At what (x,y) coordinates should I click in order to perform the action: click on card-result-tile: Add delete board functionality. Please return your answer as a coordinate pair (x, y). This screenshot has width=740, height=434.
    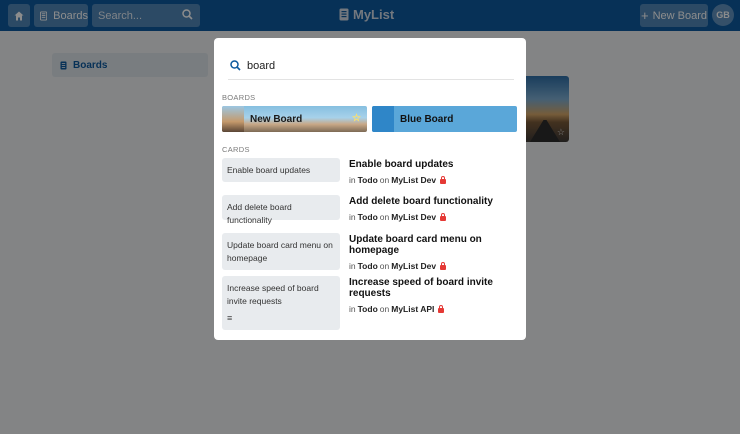
    Looking at the image, I should click on (281, 210).